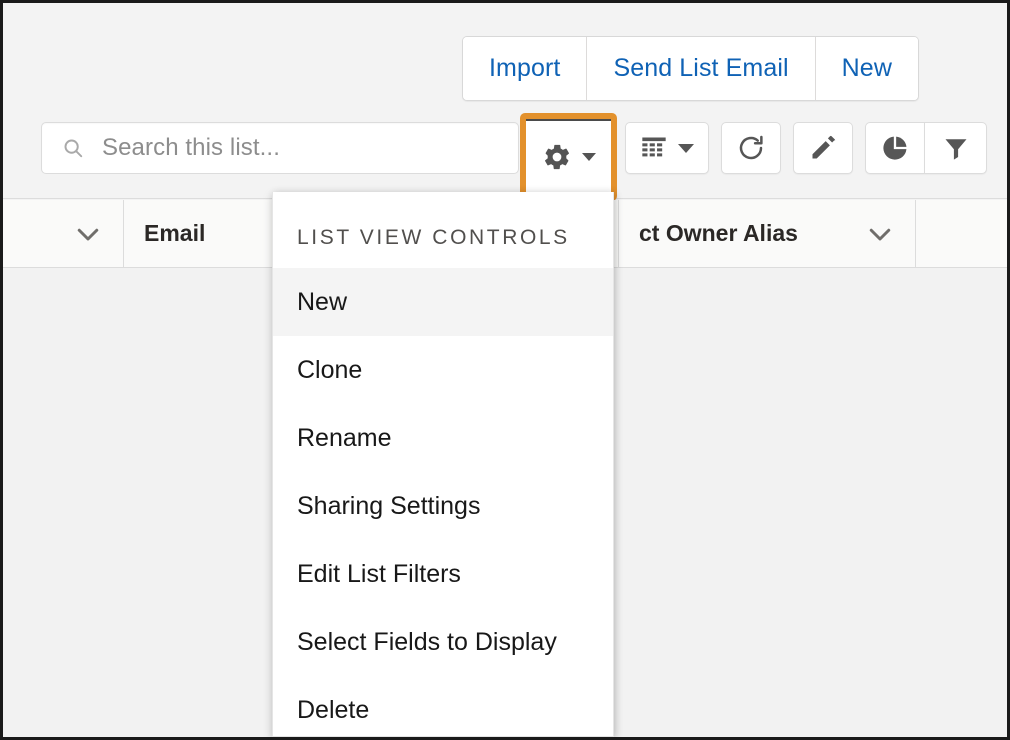  I want to click on menu-item-rename: Rename, so click(443, 438).